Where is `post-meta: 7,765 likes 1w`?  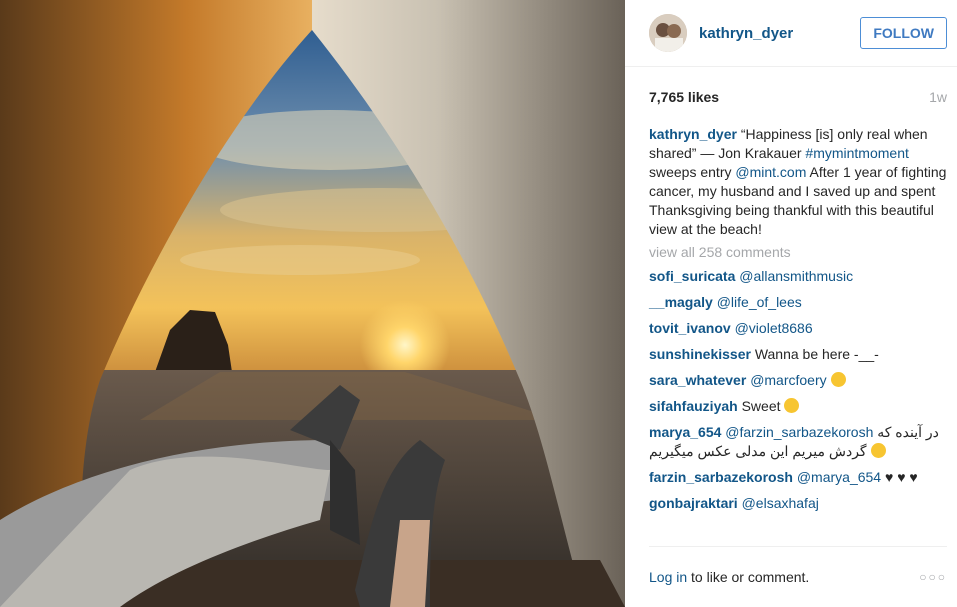 post-meta: 7,765 likes 1w is located at coordinates (791, 86).